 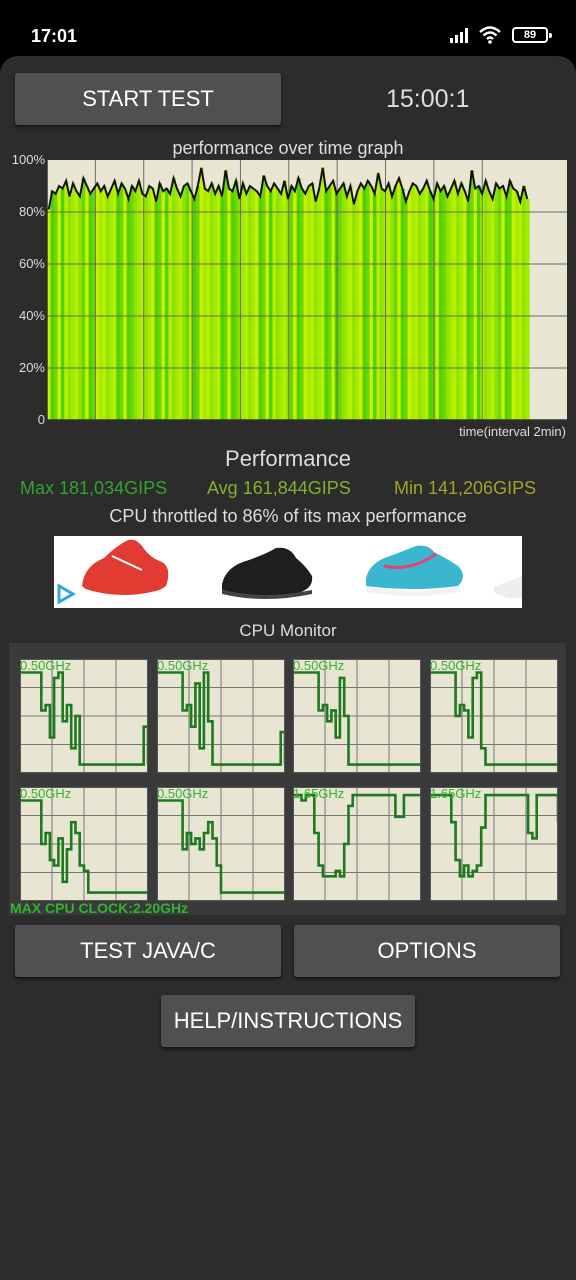 I want to click on cpu-core-5-graph, so click(x=84, y=844).